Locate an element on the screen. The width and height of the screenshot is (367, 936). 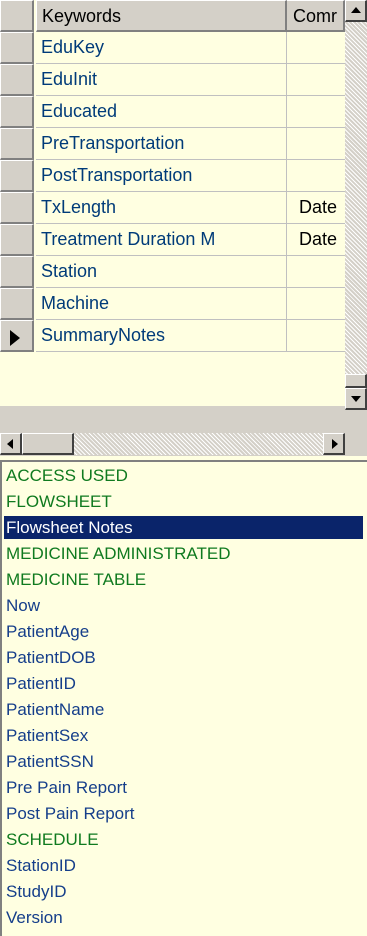
table-row: TxLength Date is located at coordinates (172, 208).